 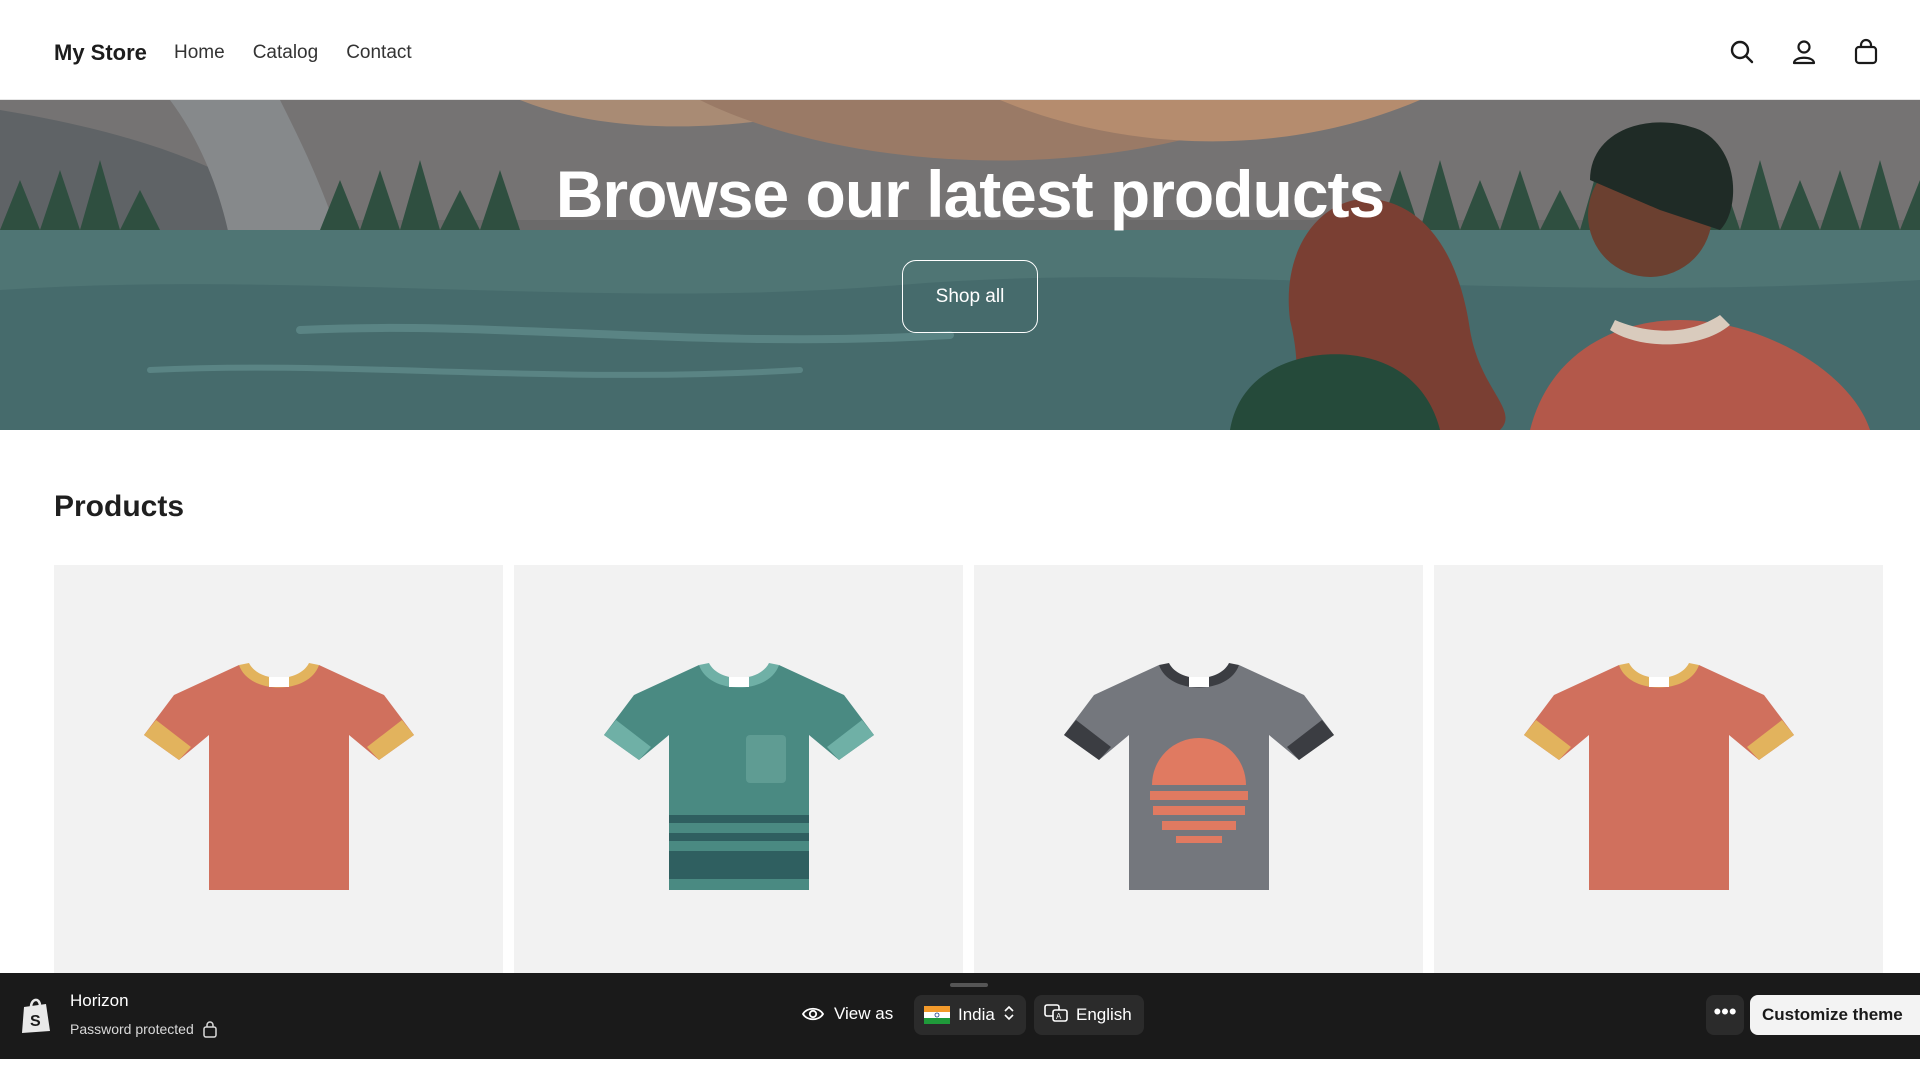 I want to click on password-status: Password protected, so click(x=144, y=1029).